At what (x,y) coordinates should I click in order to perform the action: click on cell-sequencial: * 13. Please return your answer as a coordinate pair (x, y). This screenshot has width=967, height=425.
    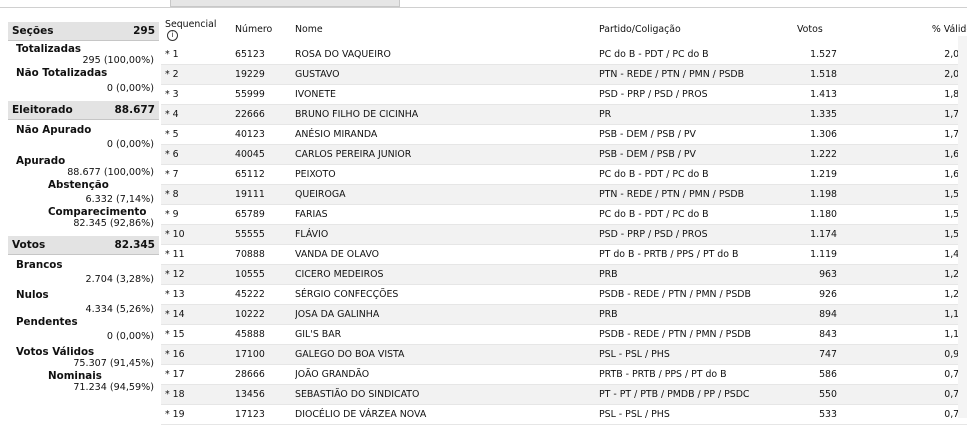
    Looking at the image, I should click on (198, 294).